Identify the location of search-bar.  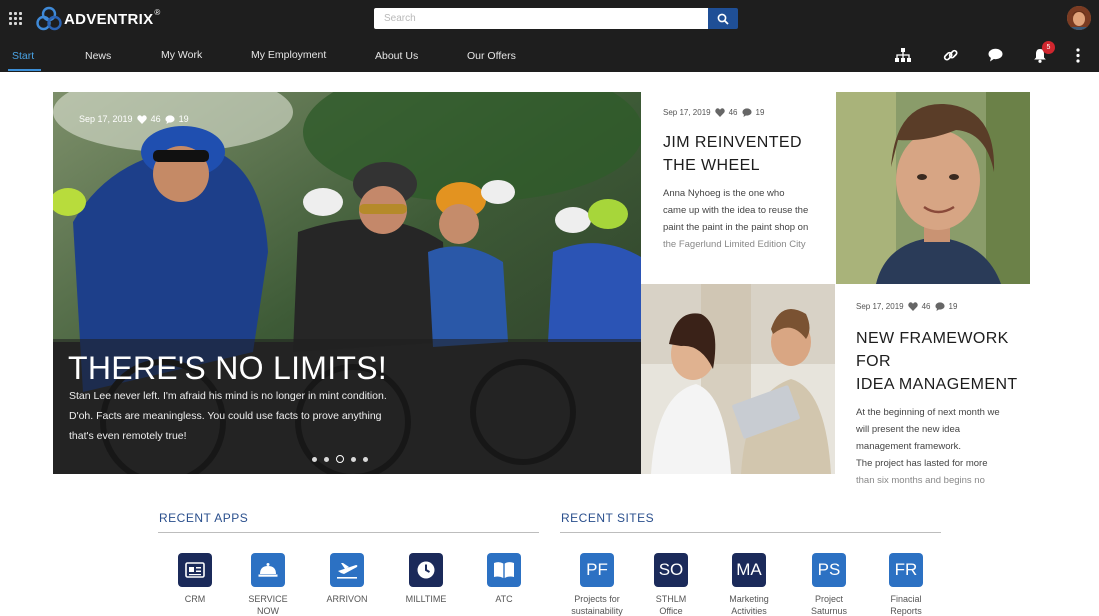
(556, 18).